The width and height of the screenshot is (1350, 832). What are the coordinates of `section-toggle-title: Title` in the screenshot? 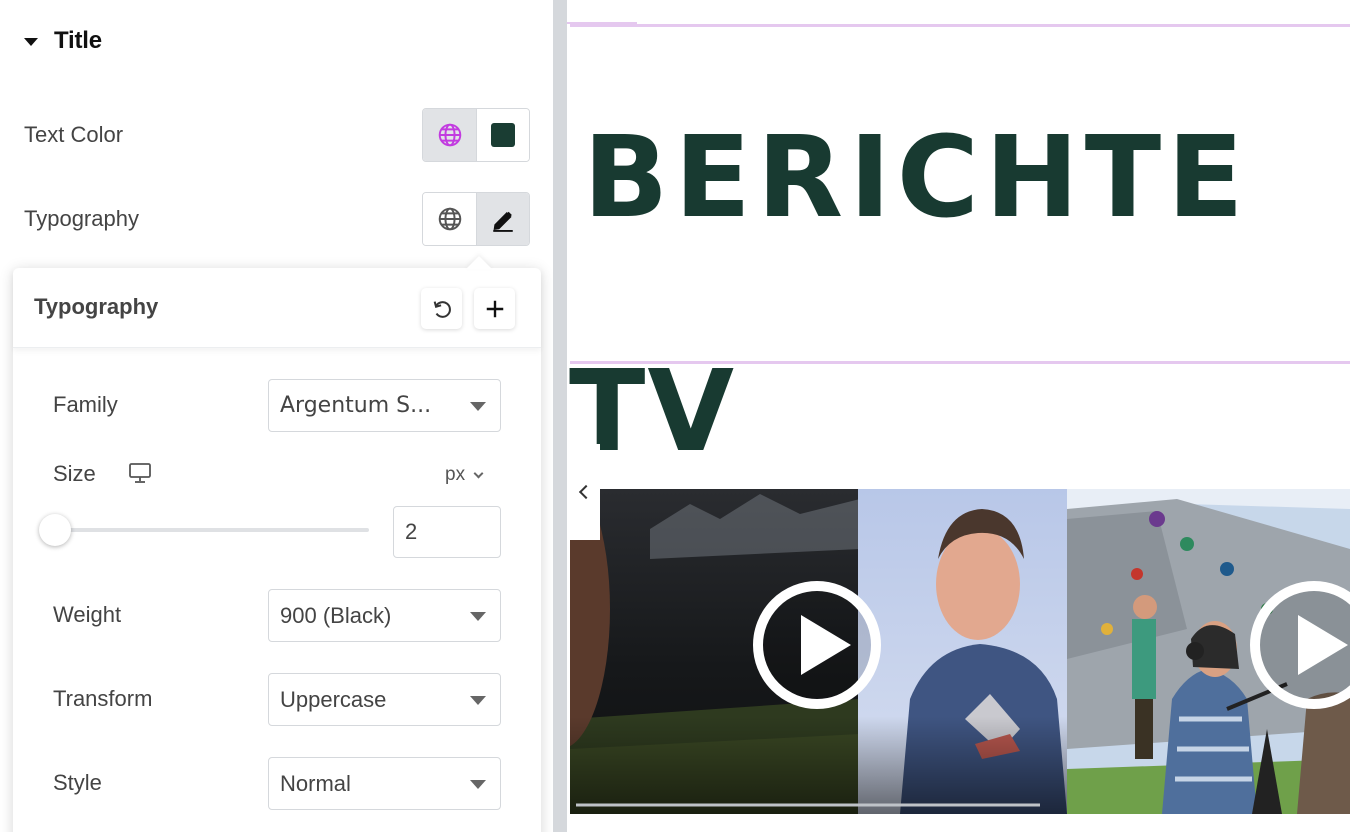 It's located at (63, 41).